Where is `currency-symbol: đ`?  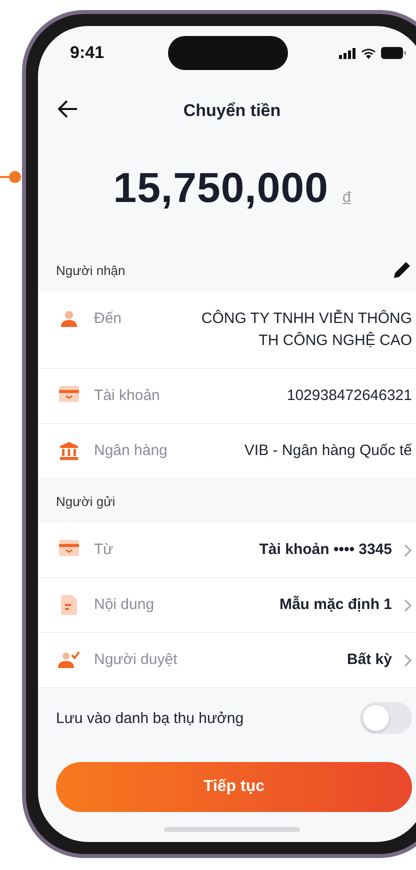
currency-symbol: đ is located at coordinates (346, 197).